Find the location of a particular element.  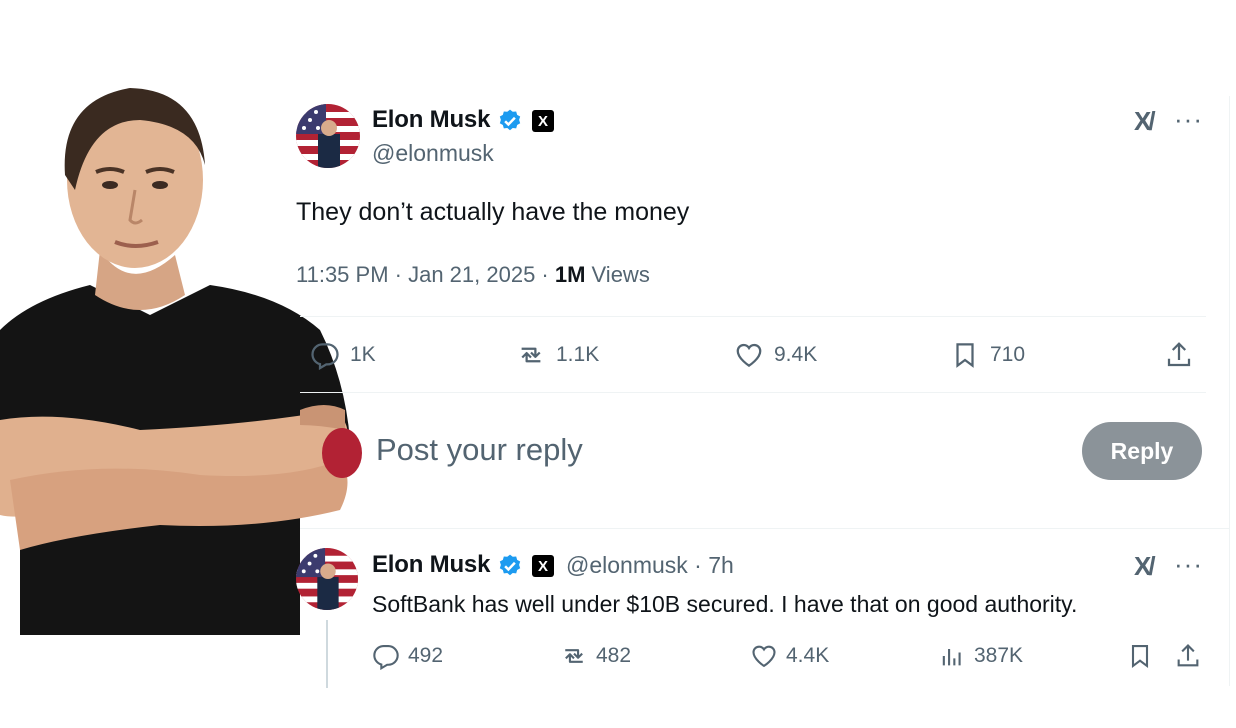

like-count: 9.4K is located at coordinates (796, 354).